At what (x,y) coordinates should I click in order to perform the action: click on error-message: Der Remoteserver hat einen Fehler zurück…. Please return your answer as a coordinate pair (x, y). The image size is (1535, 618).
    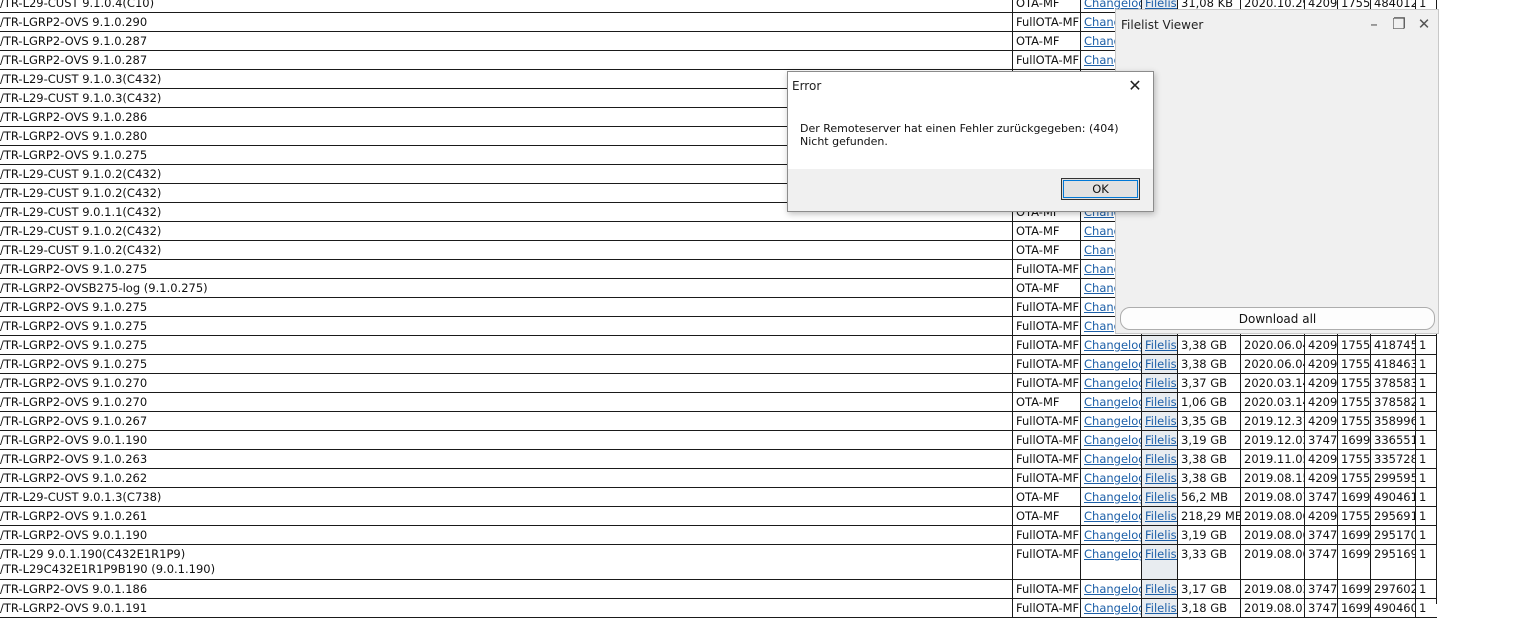
    Looking at the image, I should click on (959, 135).